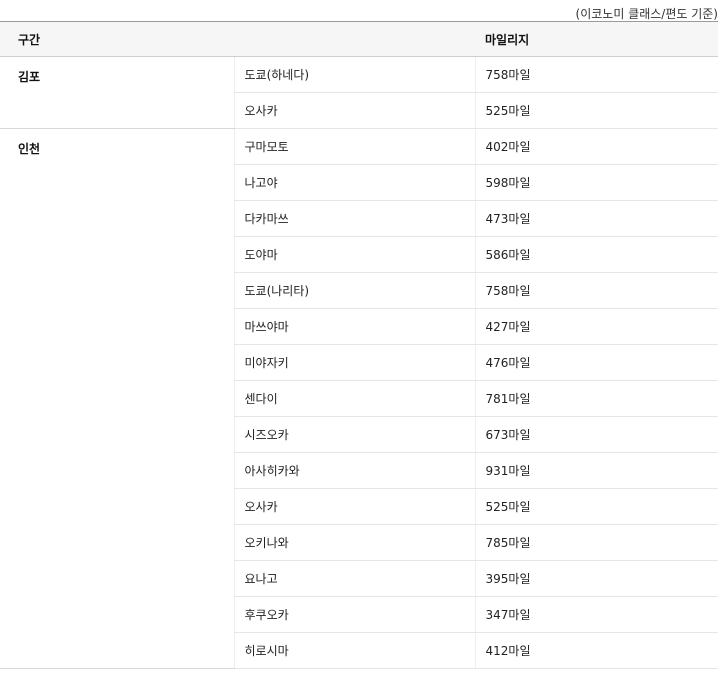 The width and height of the screenshot is (728, 690). What do you see at coordinates (596, 470) in the screenshot?
I see `mileage-cell: 931마일` at bounding box center [596, 470].